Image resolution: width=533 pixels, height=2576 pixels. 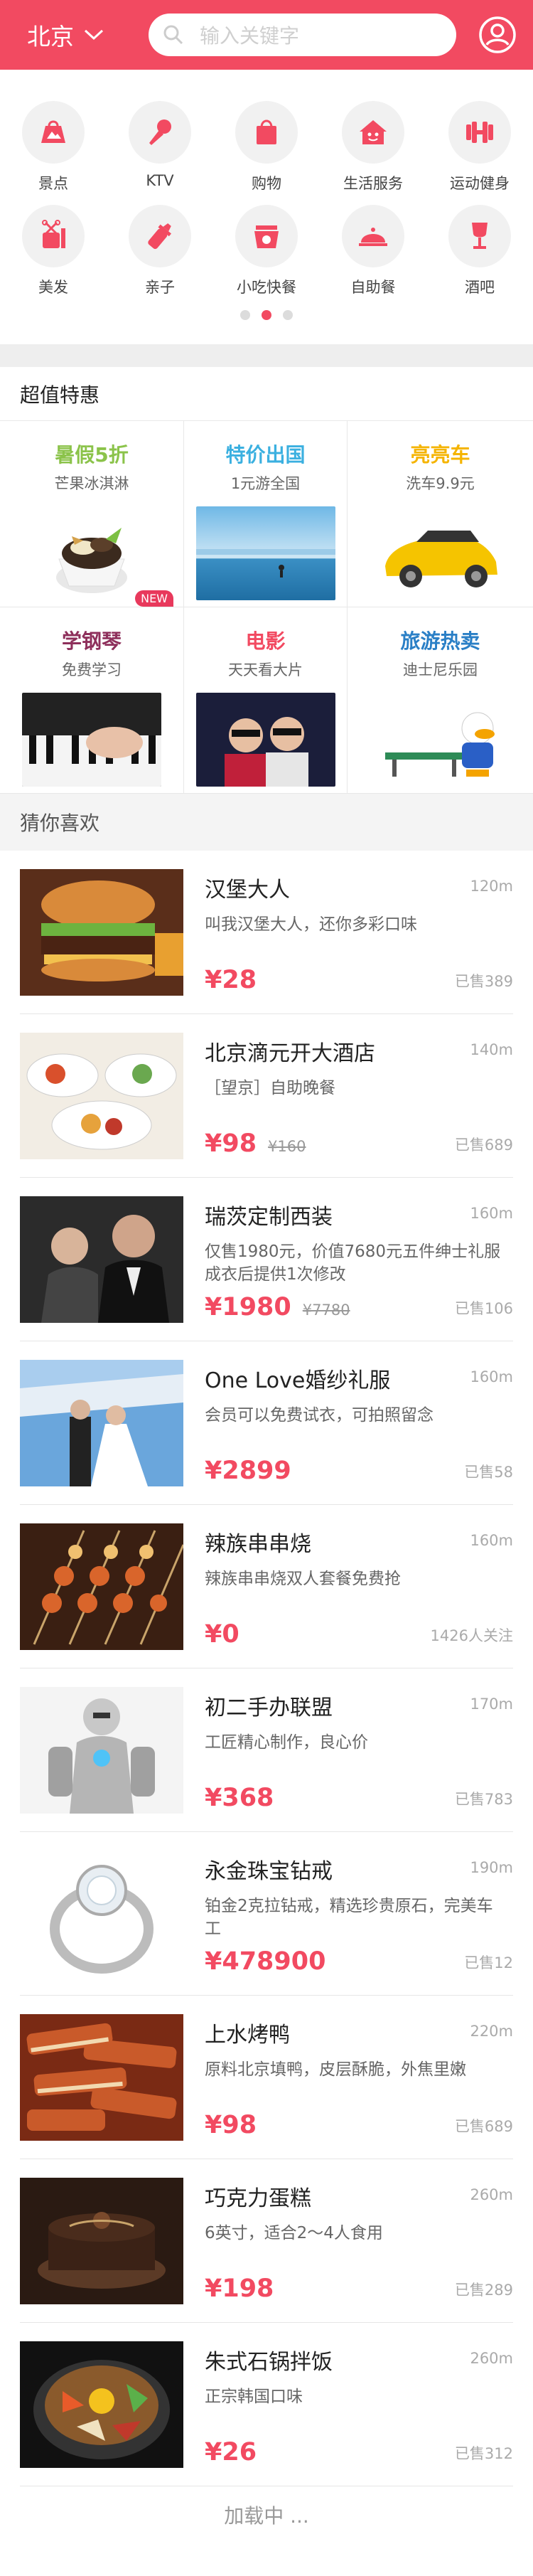 What do you see at coordinates (266, 394) in the screenshot?
I see `deals-title: 超值特惠` at bounding box center [266, 394].